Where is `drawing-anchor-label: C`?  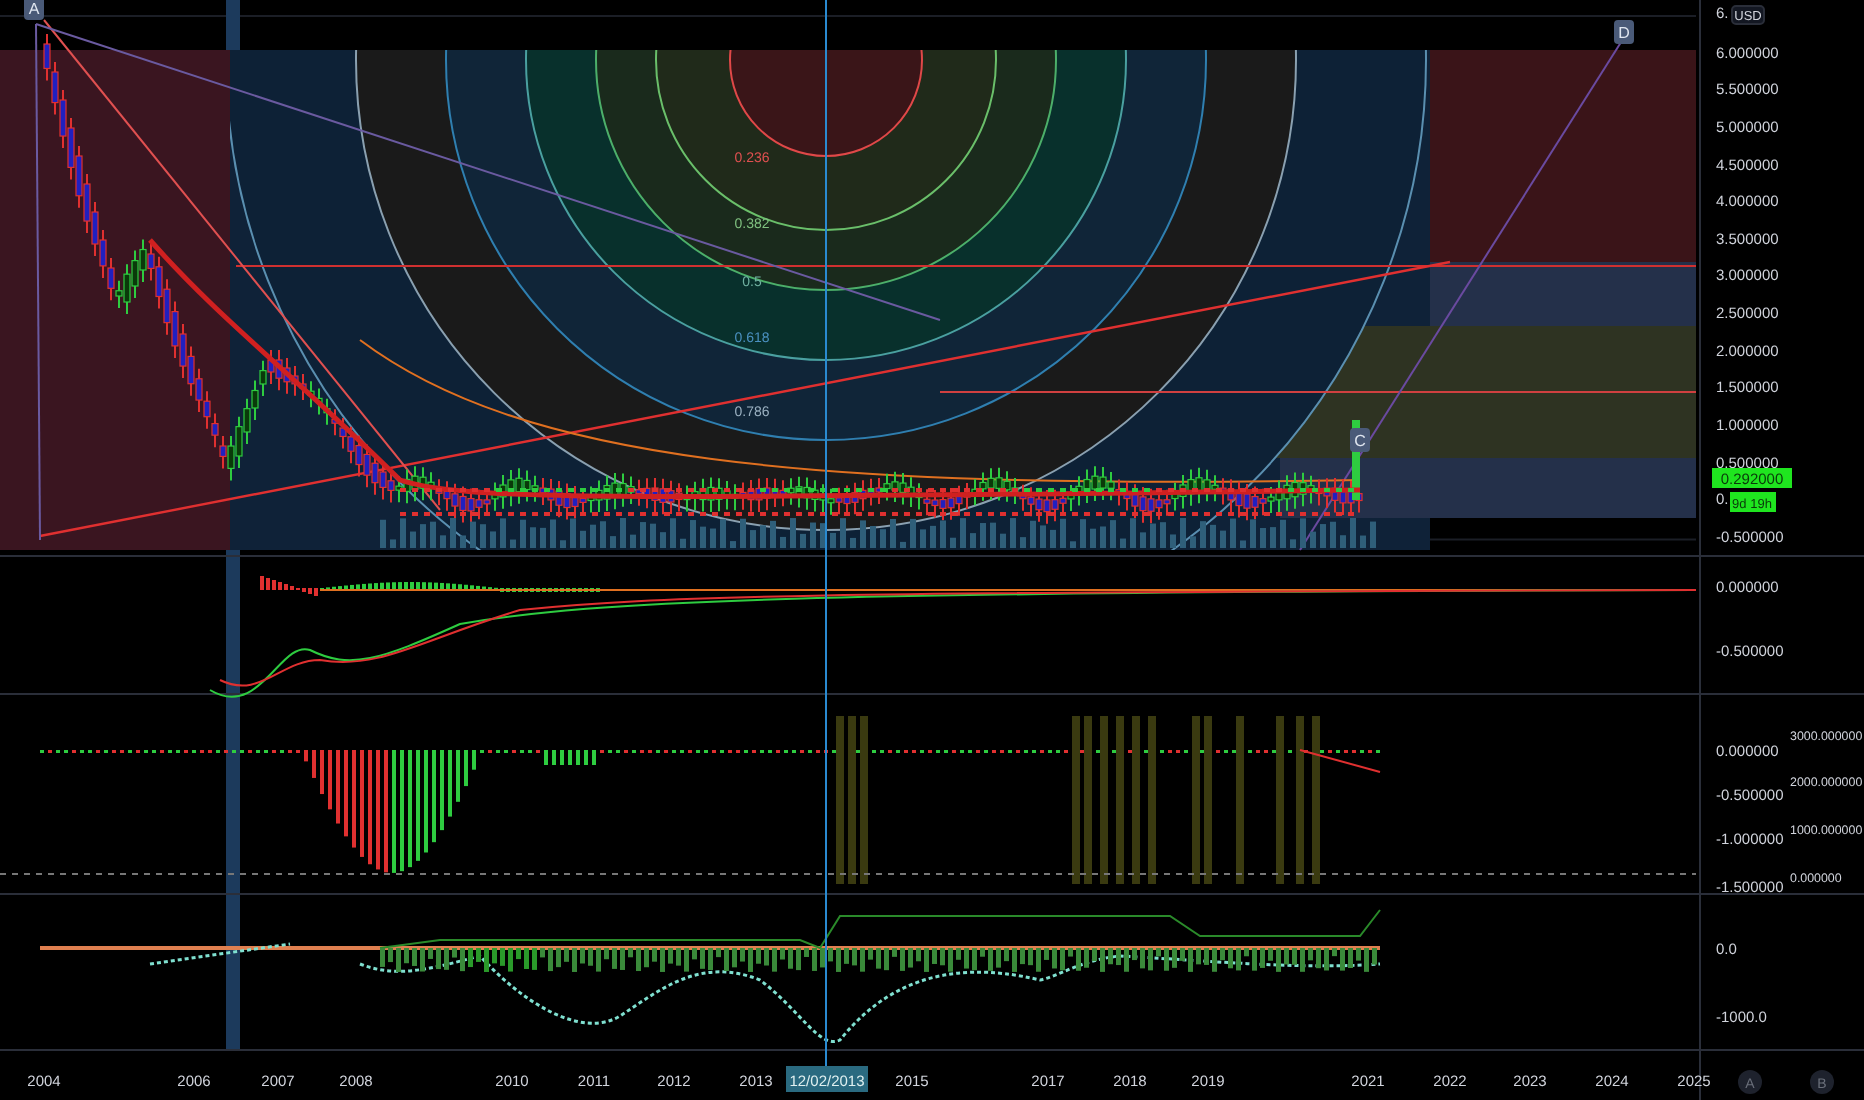 drawing-anchor-label: C is located at coordinates (1360, 440).